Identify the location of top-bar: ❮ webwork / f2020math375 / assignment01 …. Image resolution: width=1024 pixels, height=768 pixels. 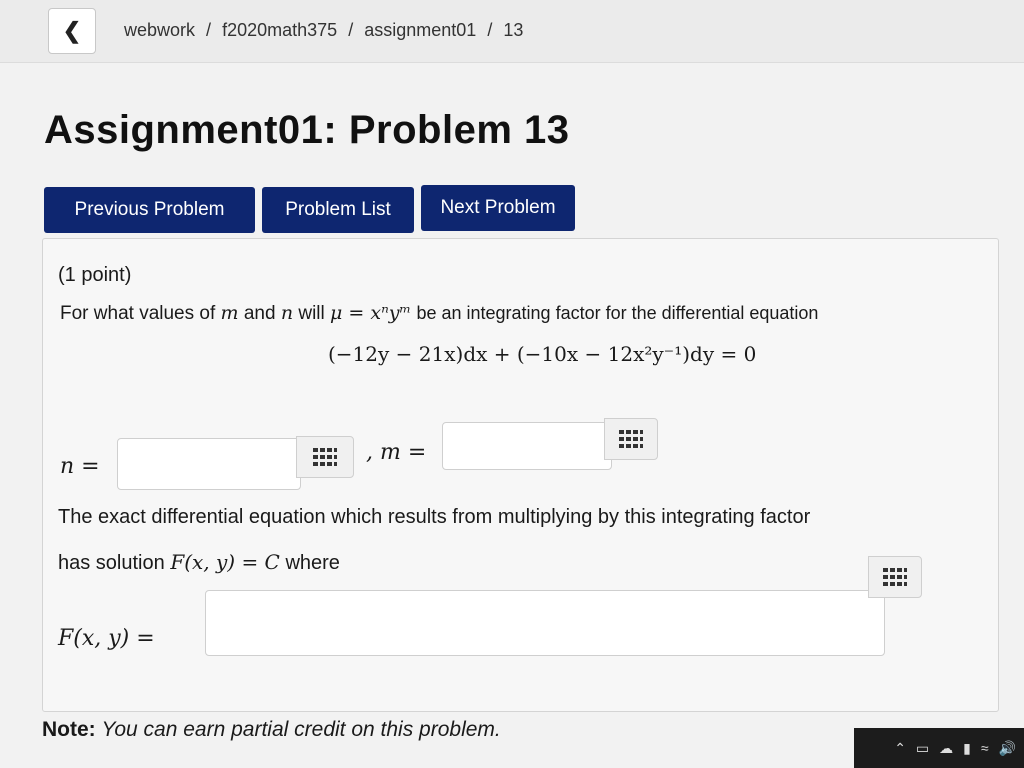
(512, 31).